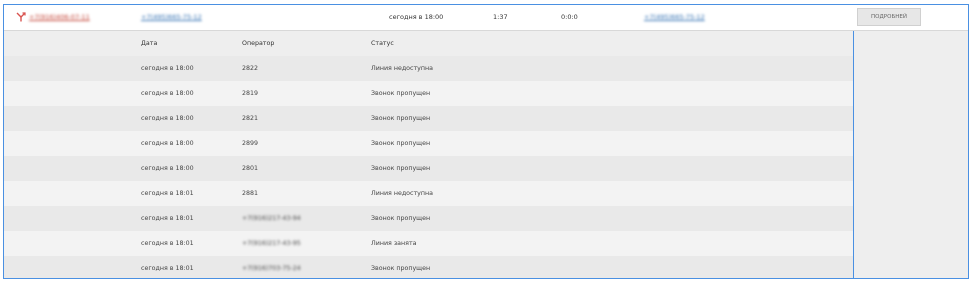 The image size is (975, 284). Describe the element at coordinates (674, 17) in the screenshot. I see `redirect-number-link: +7(495)665-75-12` at that location.